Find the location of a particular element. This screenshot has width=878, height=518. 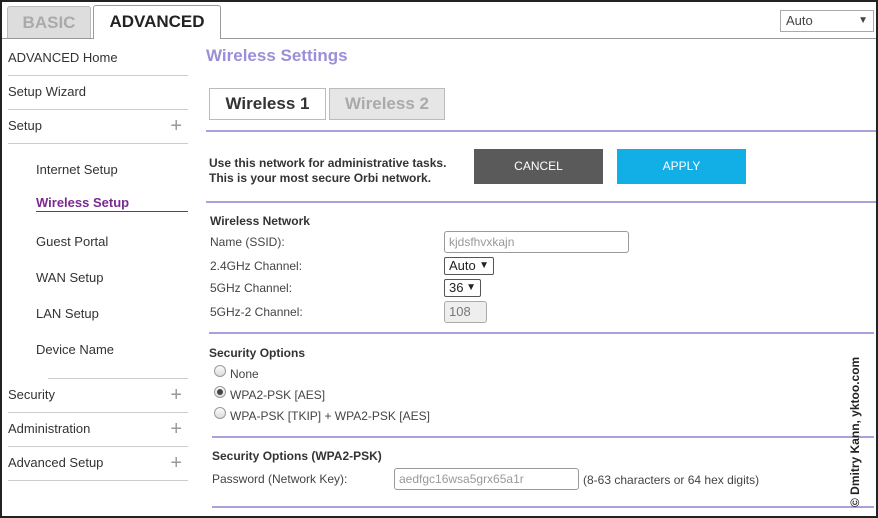

channel-5-label: 5GHz Channel: is located at coordinates (251, 288).